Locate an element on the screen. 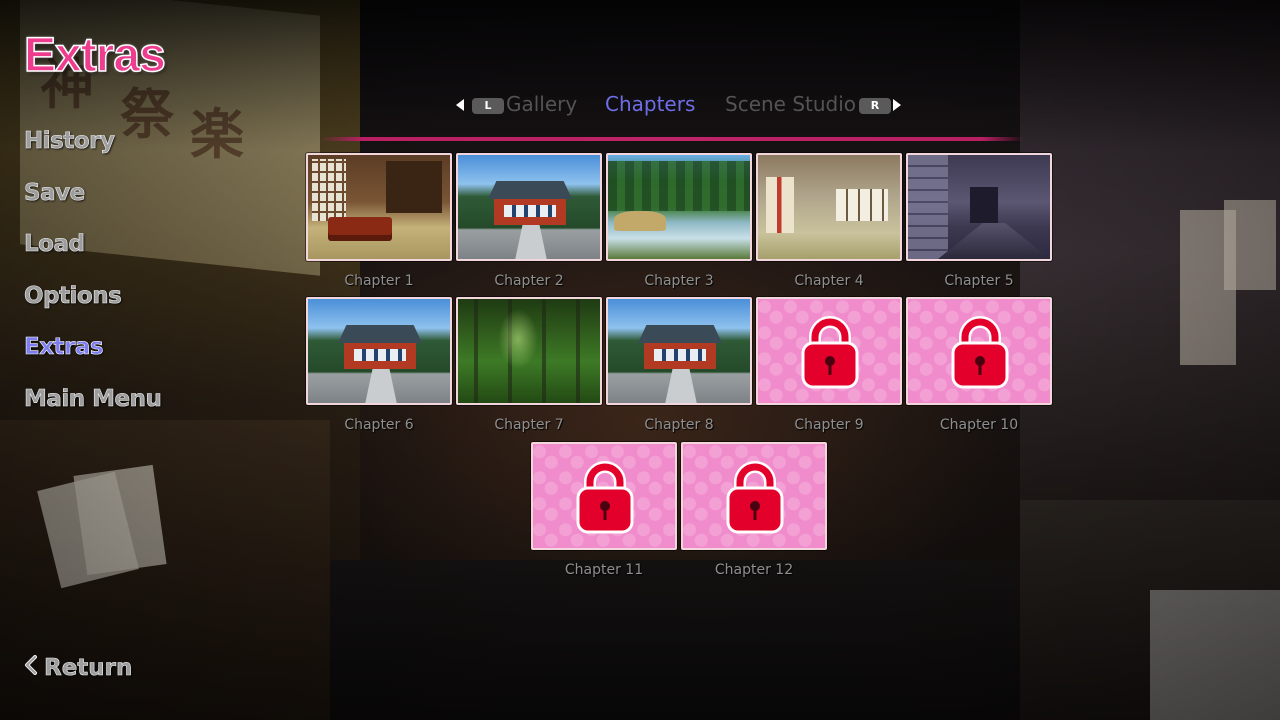 This screenshot has height=720, width=1280. chapter-2-thumbnail is located at coordinates (529, 207).